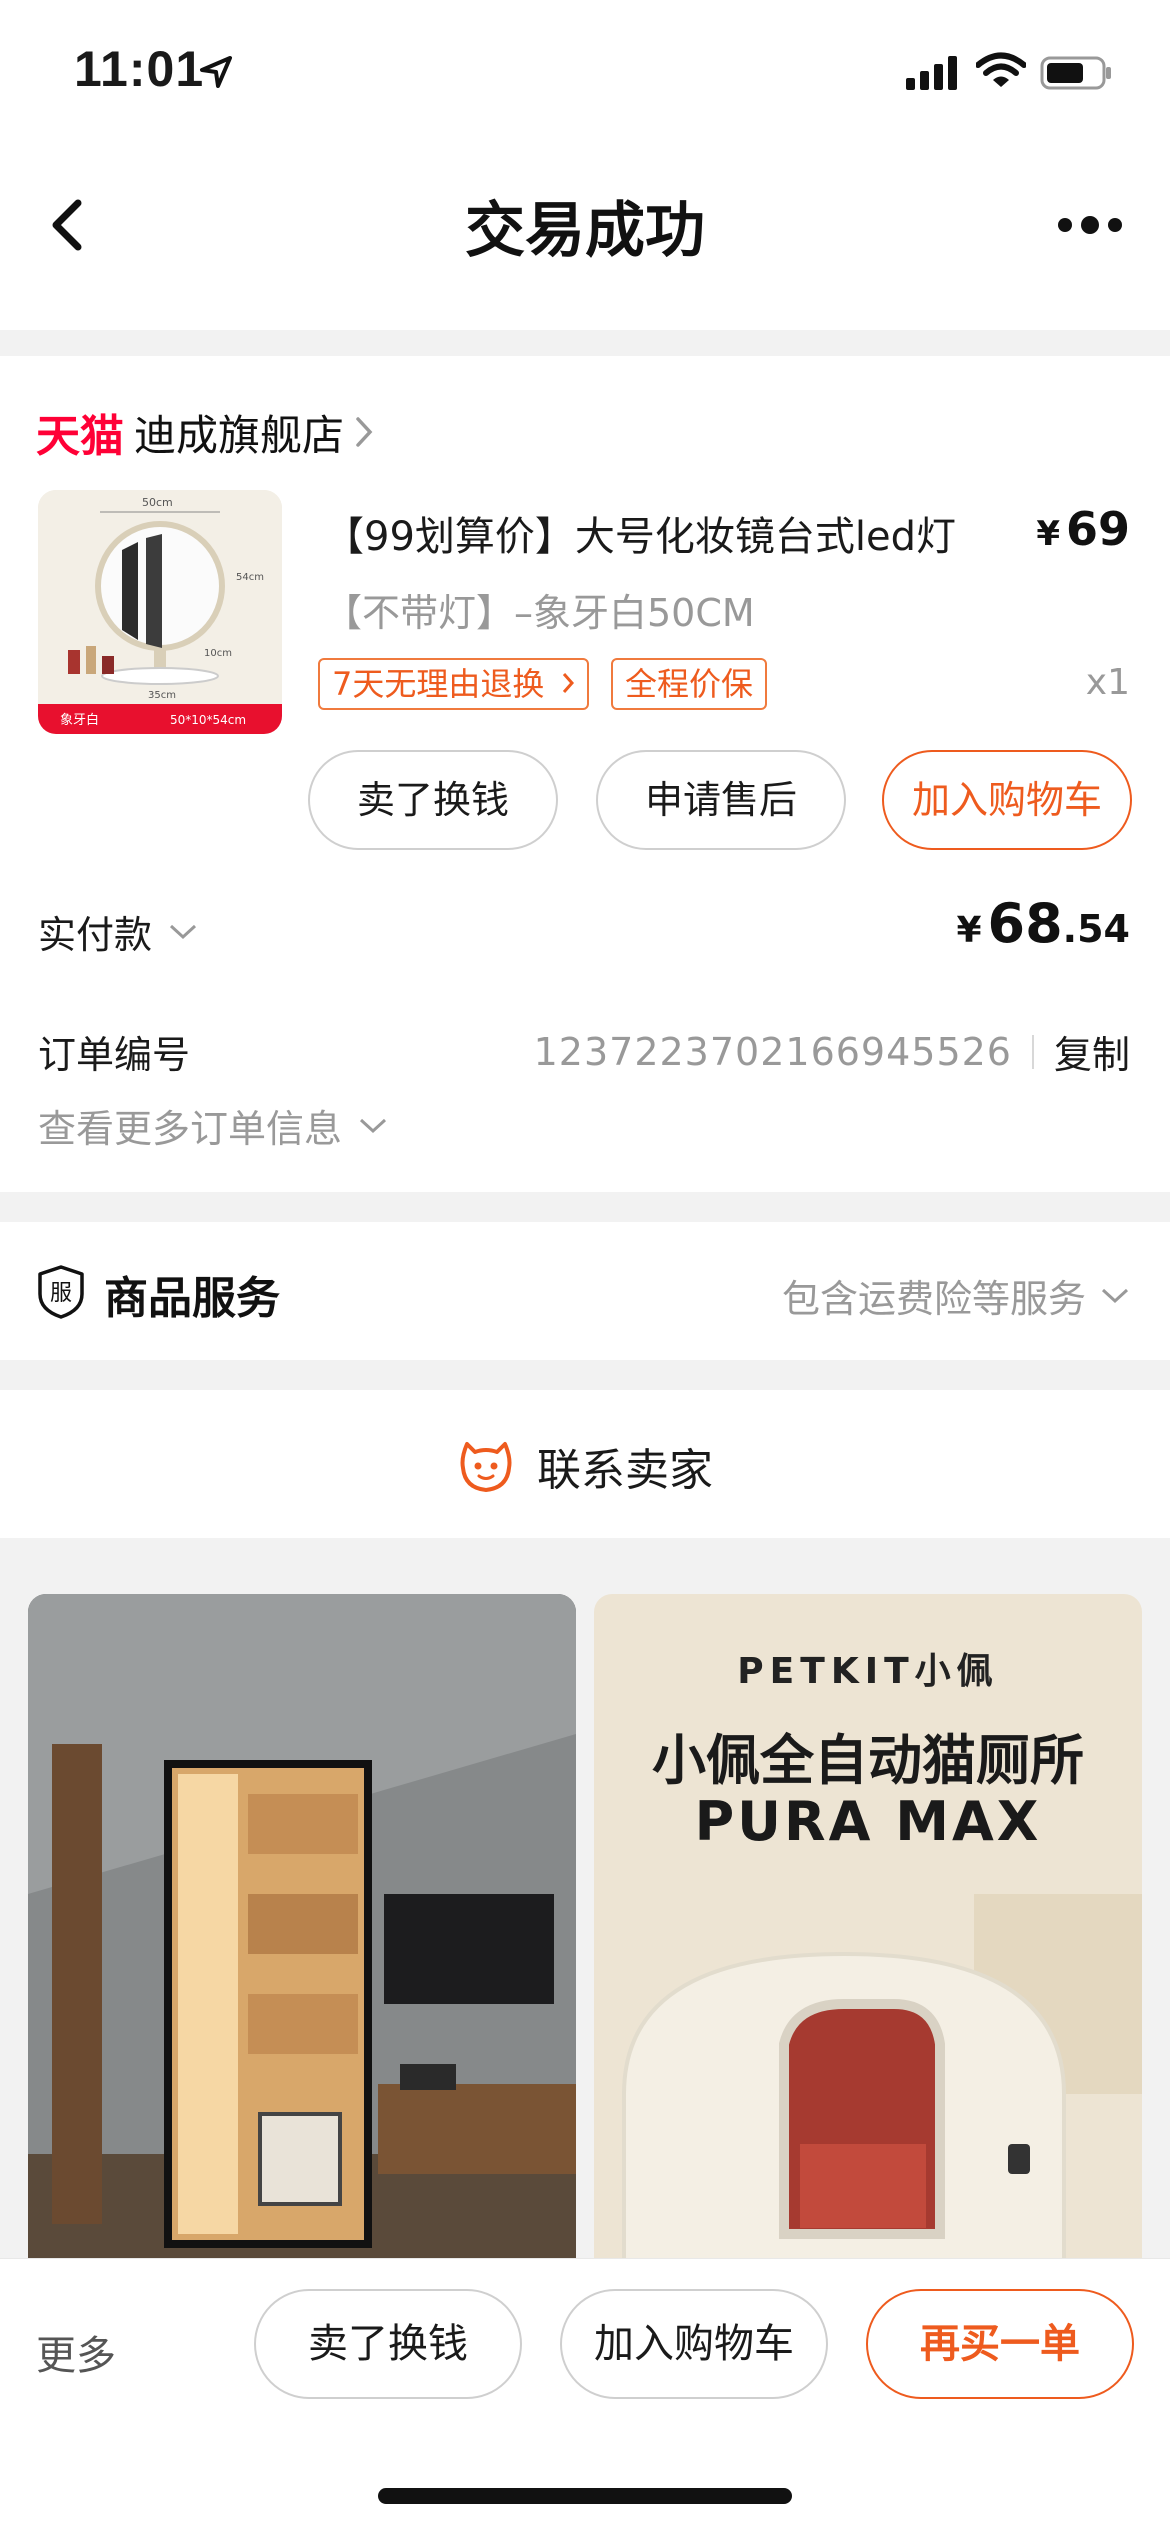 The image size is (1170, 2532). What do you see at coordinates (80, 436) in the screenshot?
I see `tmall-logo: 天猫` at bounding box center [80, 436].